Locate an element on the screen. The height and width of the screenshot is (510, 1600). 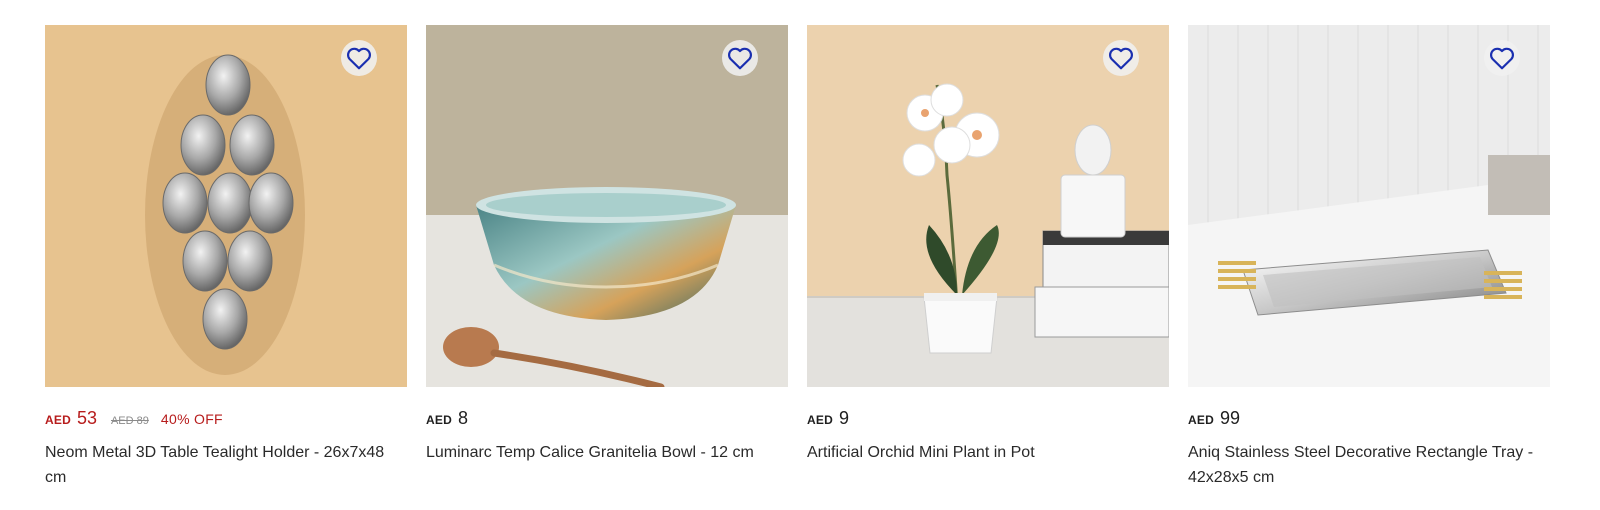
price: 8 is located at coordinates (462, 418).